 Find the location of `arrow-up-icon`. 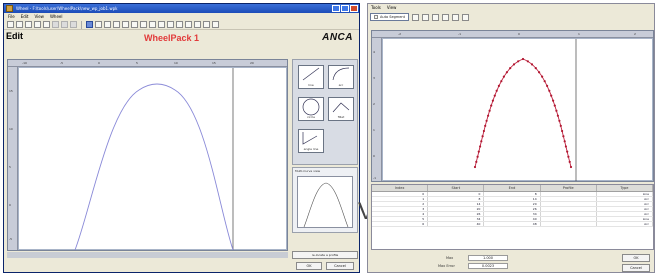

arrow-up-icon is located at coordinates (206, 24).